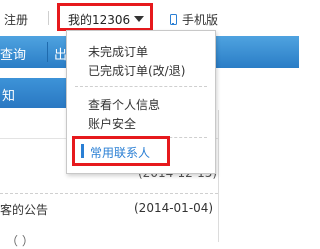  Describe the element at coordinates (124, 104) in the screenshot. I see `menu-item-personal-info: 查看个人信息` at that location.